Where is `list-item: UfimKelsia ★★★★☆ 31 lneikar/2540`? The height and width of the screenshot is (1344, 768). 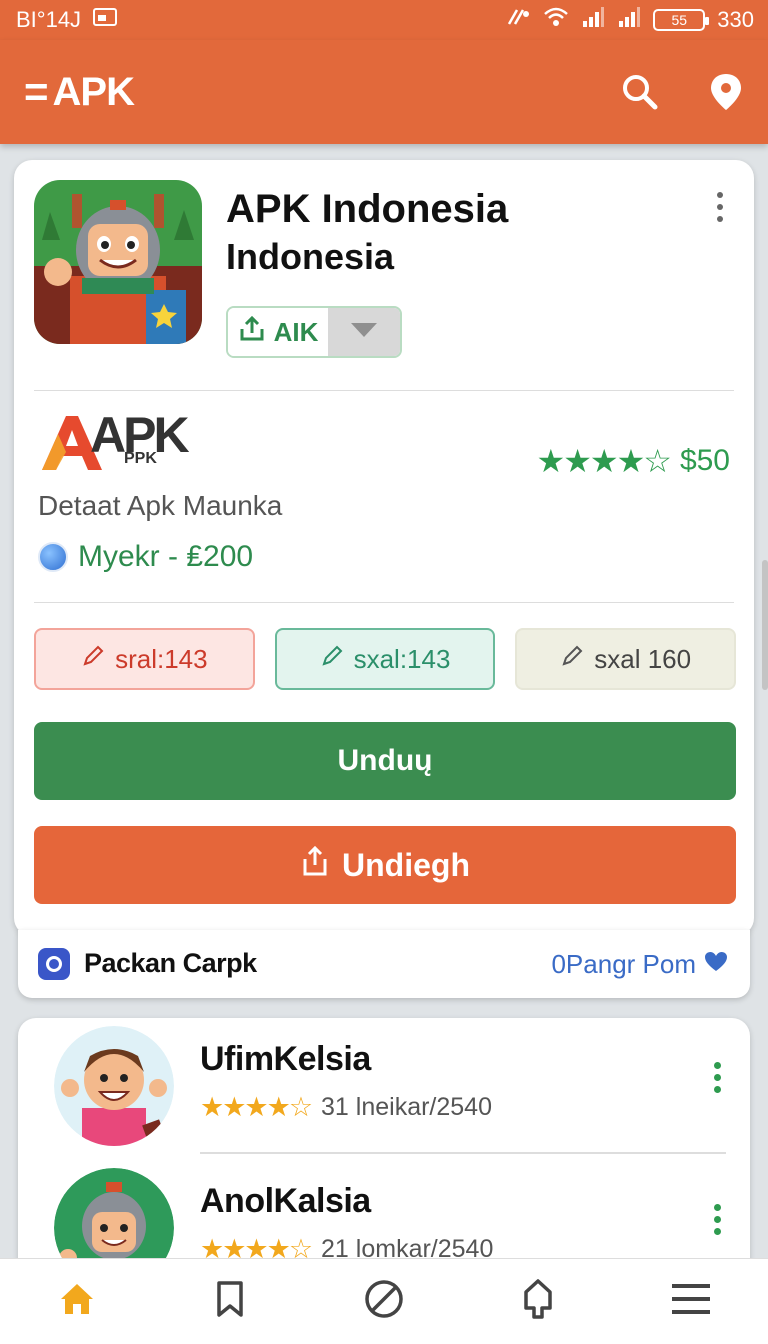
list-item: UfimKelsia ★★★★☆ 31 lneikar/2540 is located at coordinates (384, 1088).